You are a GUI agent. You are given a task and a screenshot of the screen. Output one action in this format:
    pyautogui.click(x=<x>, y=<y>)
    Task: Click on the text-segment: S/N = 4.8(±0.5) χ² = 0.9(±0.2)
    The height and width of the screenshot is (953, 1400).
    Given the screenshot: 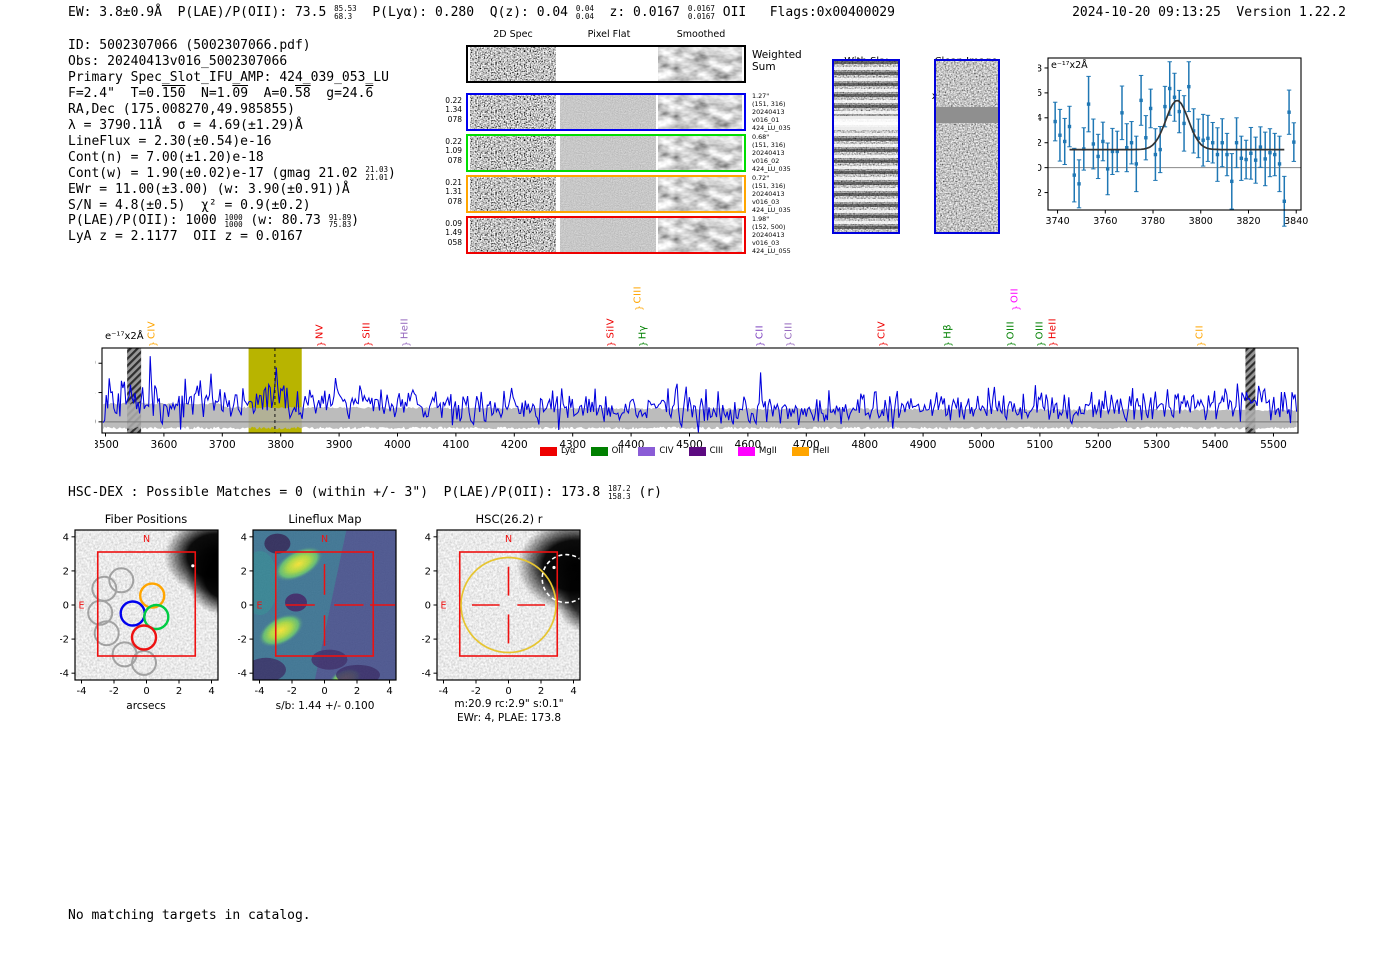 What is the action you would take?
    pyautogui.click(x=189, y=205)
    